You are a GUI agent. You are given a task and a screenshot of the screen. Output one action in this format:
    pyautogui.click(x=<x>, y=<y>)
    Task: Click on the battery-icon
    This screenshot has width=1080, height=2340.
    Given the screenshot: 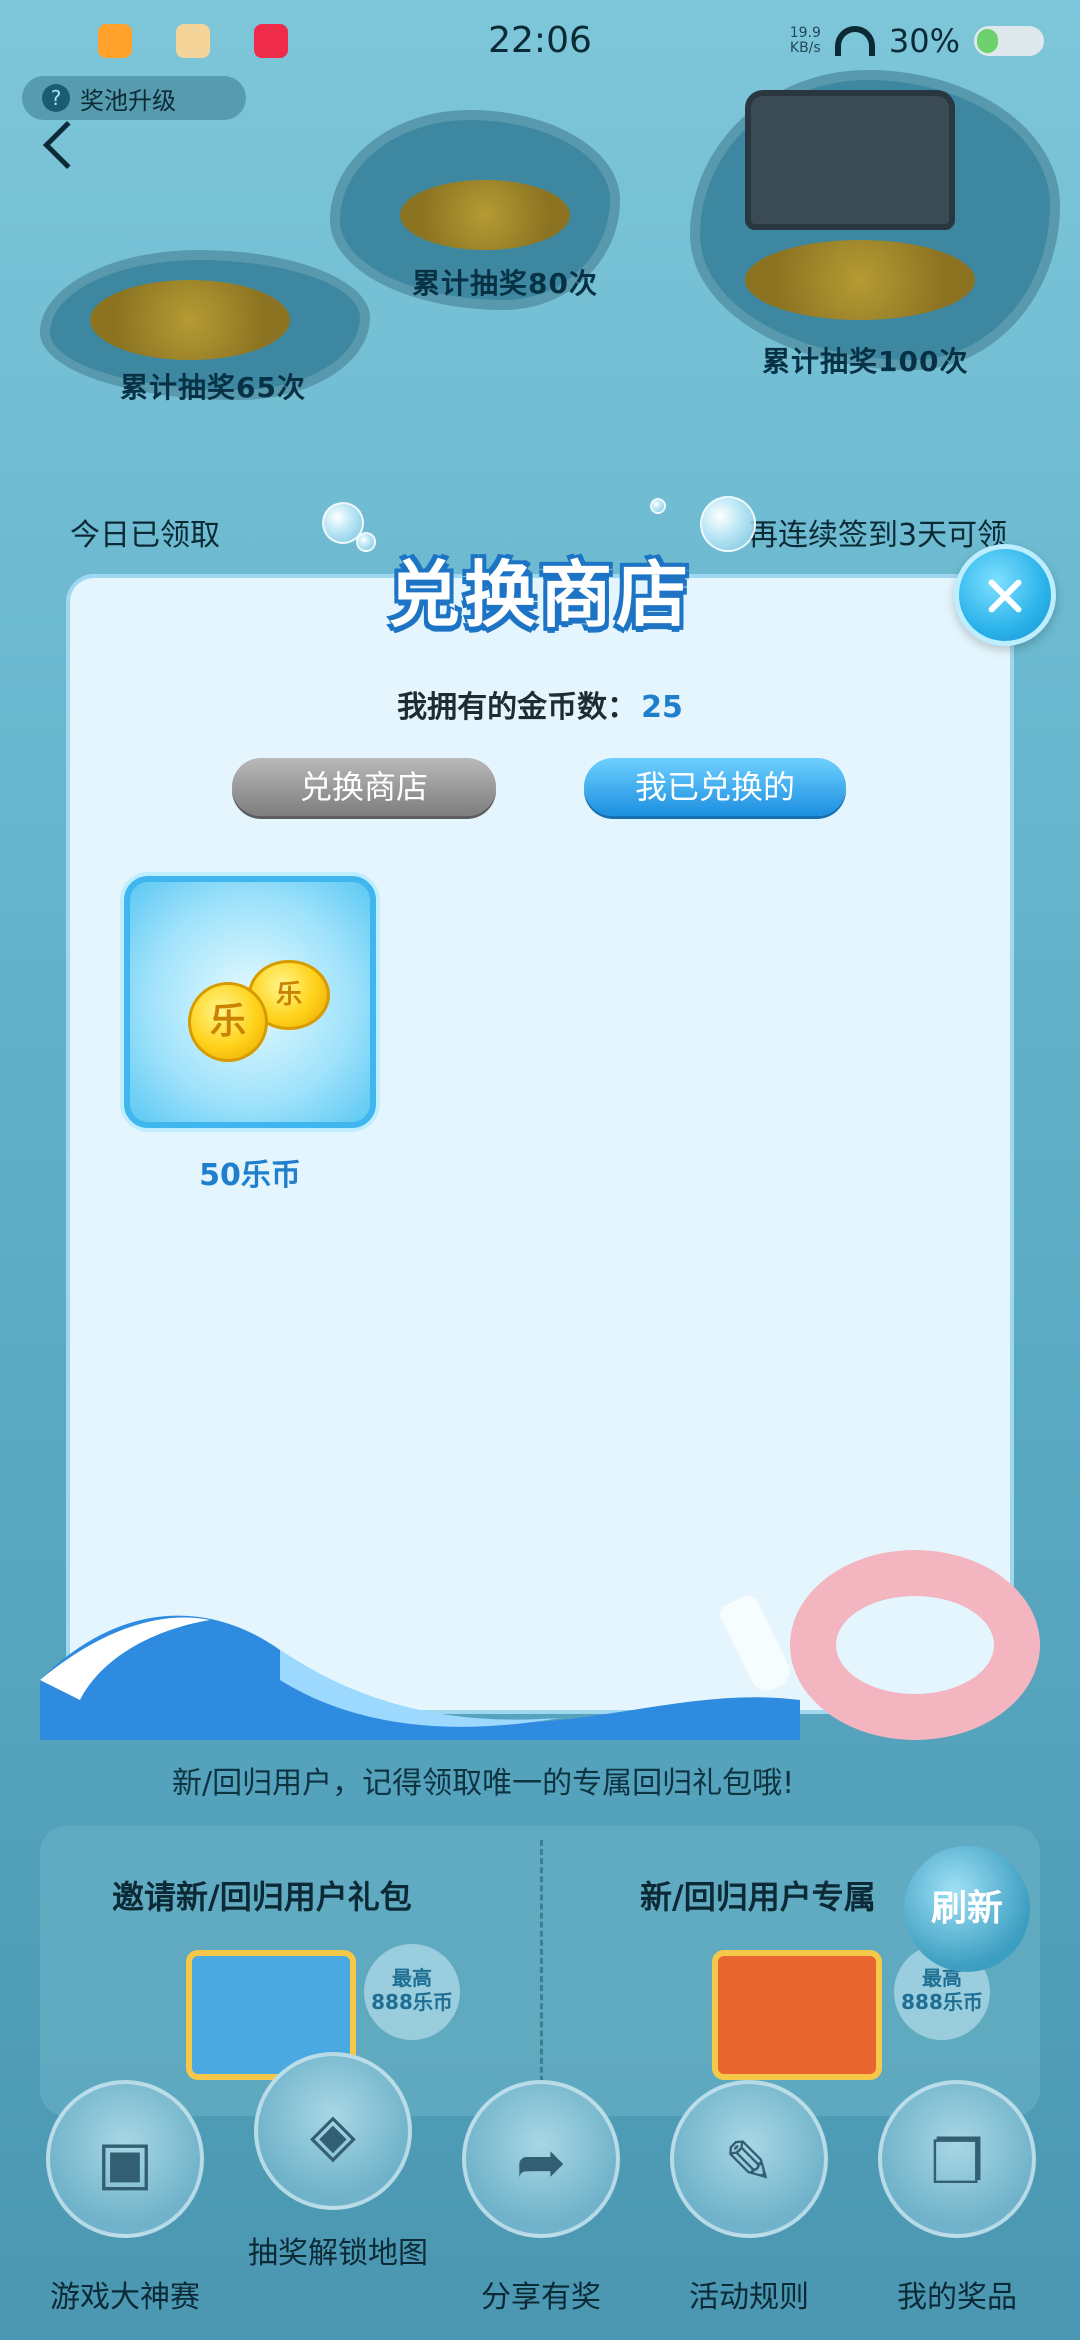 What is the action you would take?
    pyautogui.click(x=1009, y=41)
    